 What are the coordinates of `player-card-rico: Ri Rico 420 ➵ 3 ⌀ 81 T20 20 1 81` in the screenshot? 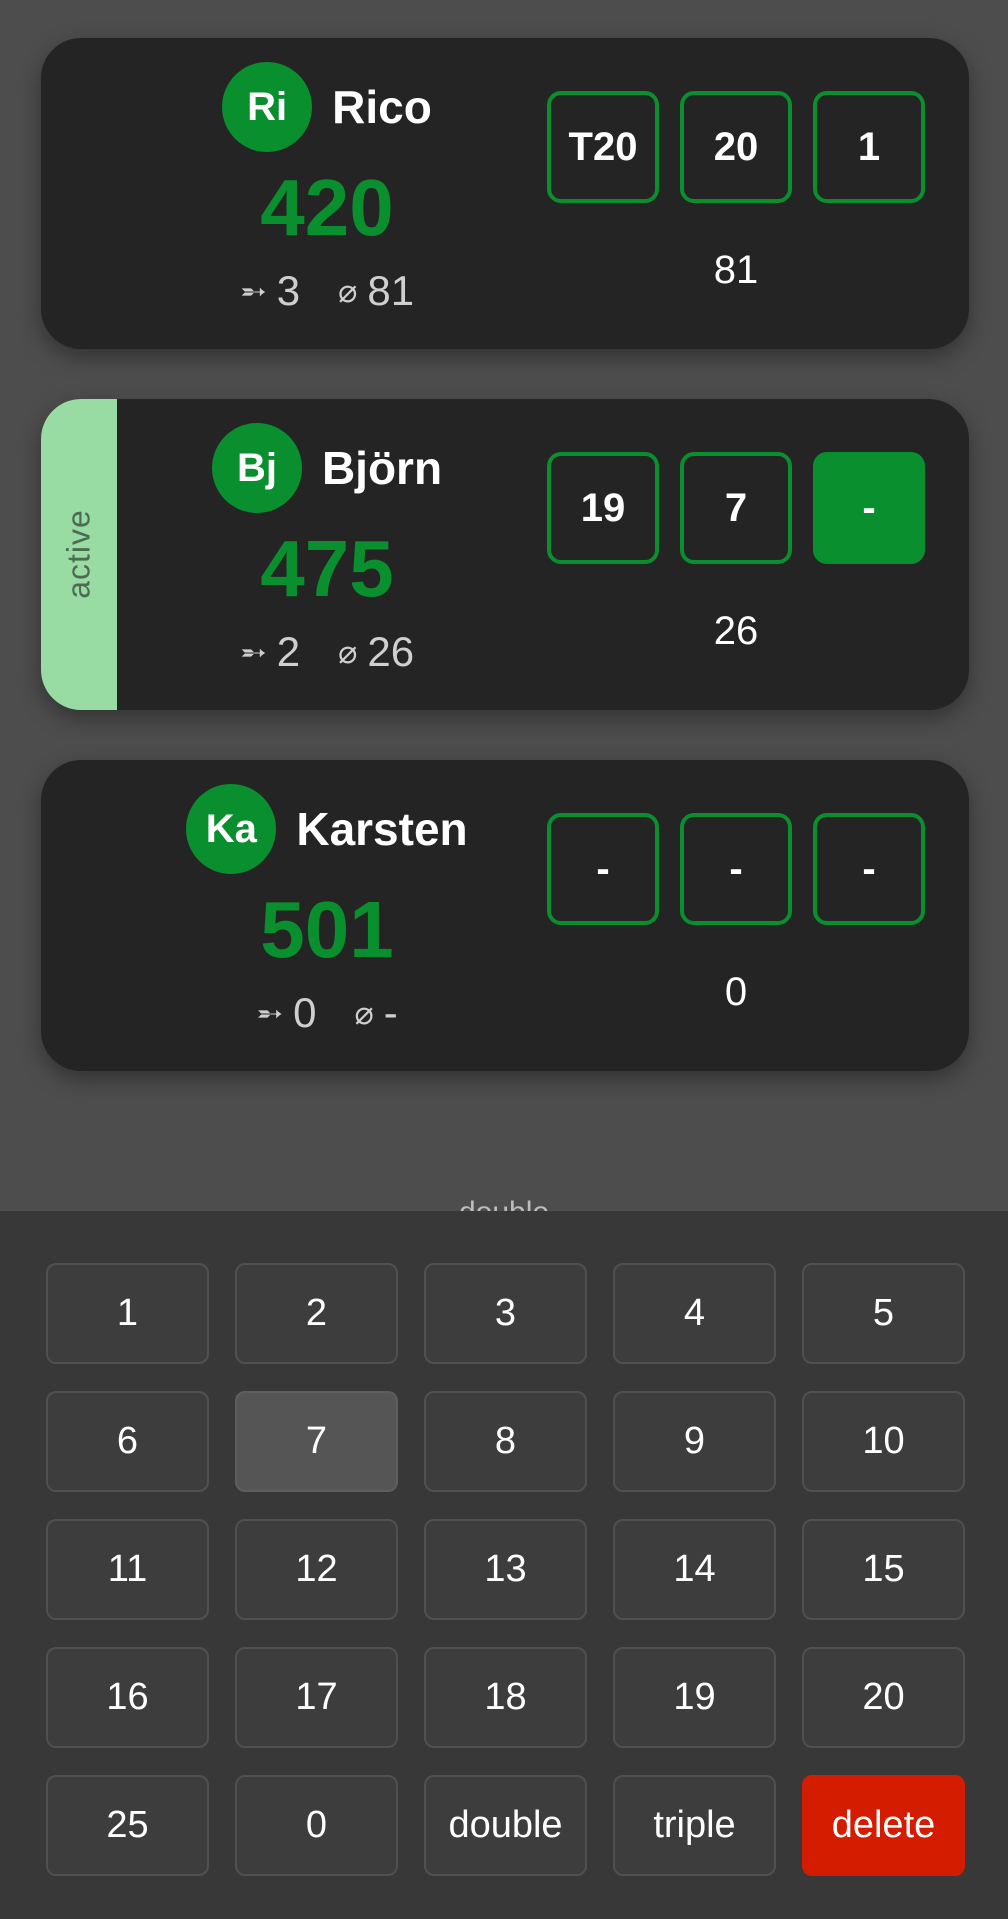 It's located at (505, 193).